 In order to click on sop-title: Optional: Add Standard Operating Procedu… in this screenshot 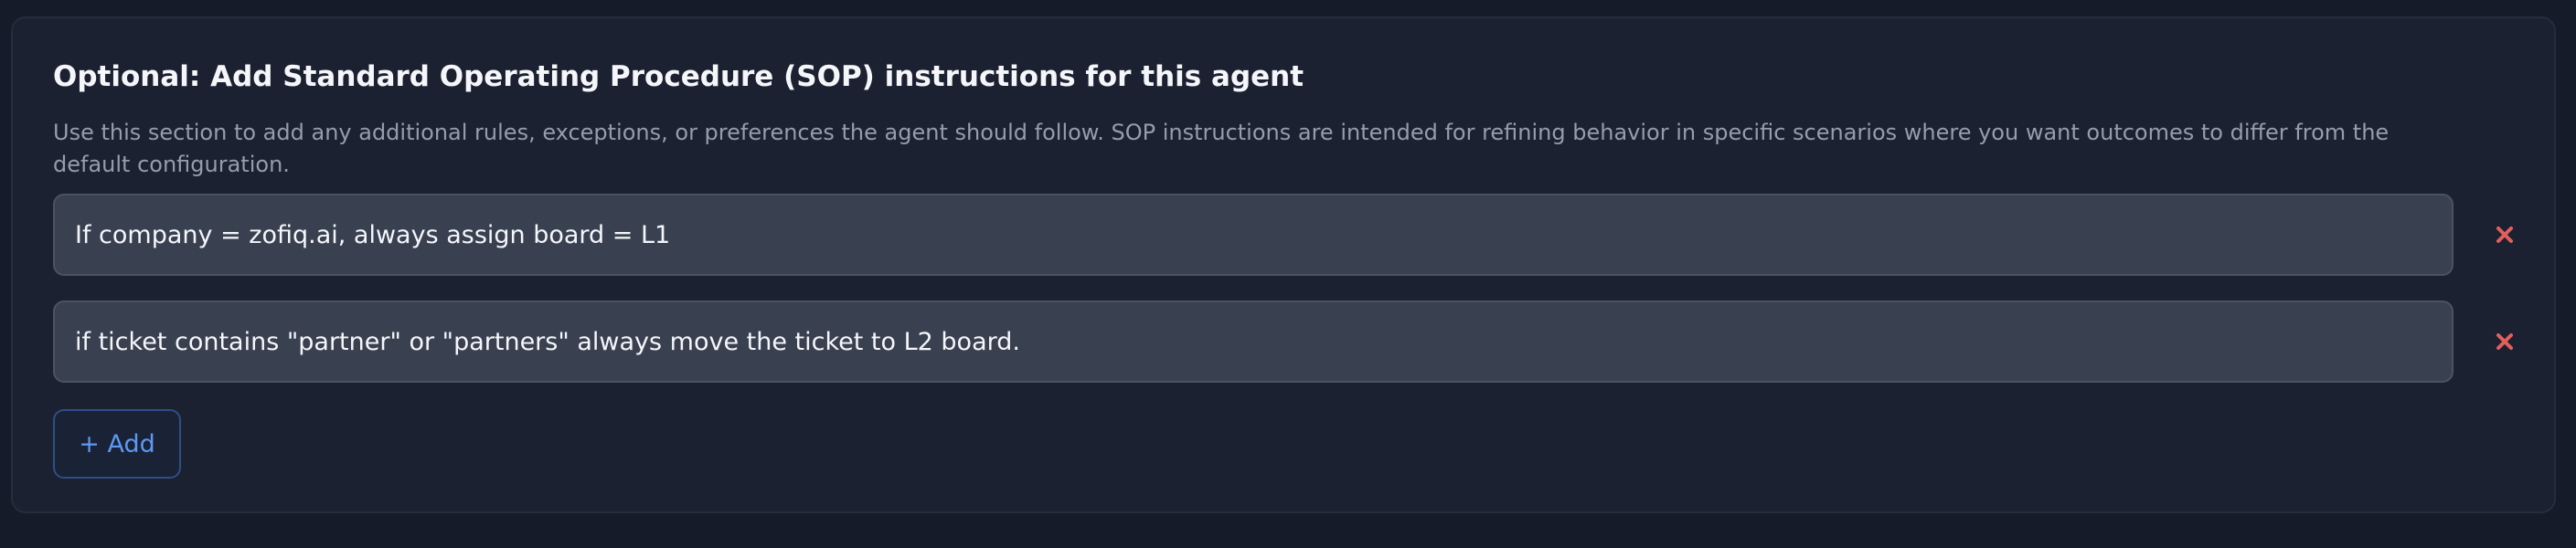, I will do `click(678, 76)`.